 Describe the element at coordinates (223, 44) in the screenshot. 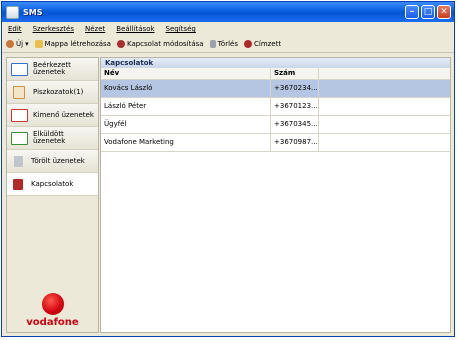

I see `delete-button: Törlés` at that location.